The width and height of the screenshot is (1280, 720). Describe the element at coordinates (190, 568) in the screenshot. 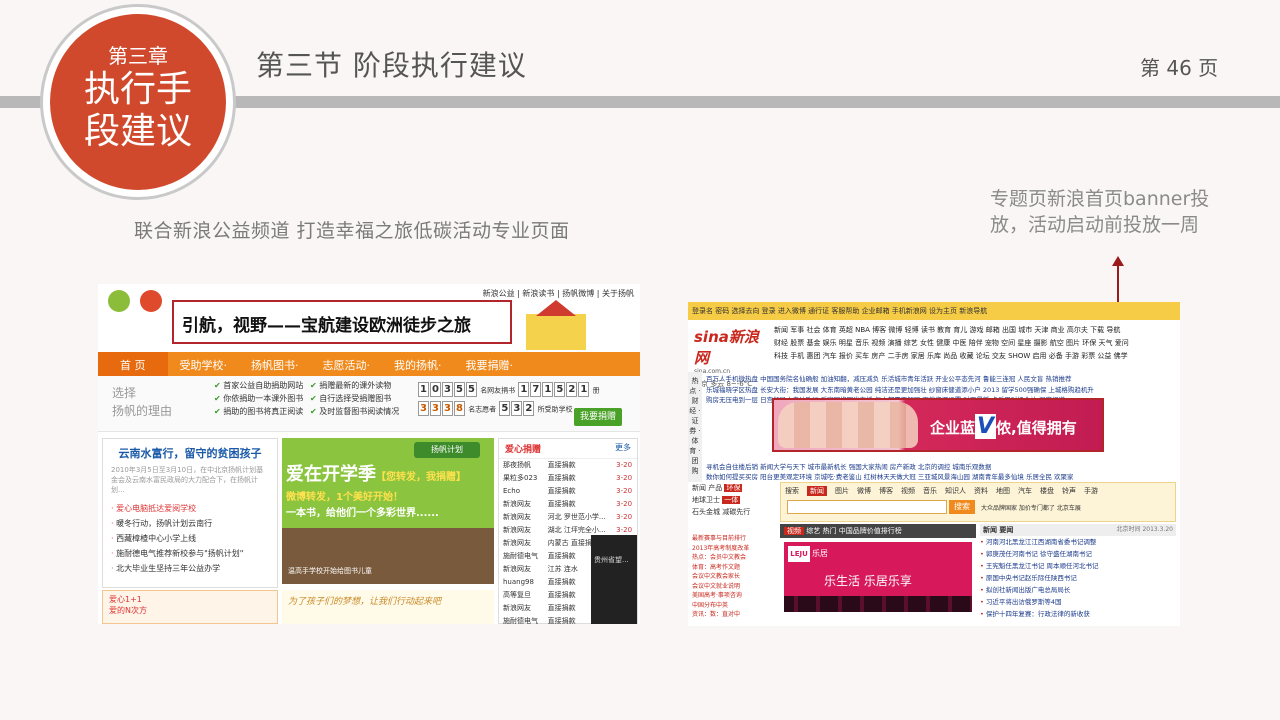

I see `news-item: 北大毕业生坚持三年公益办学` at that location.